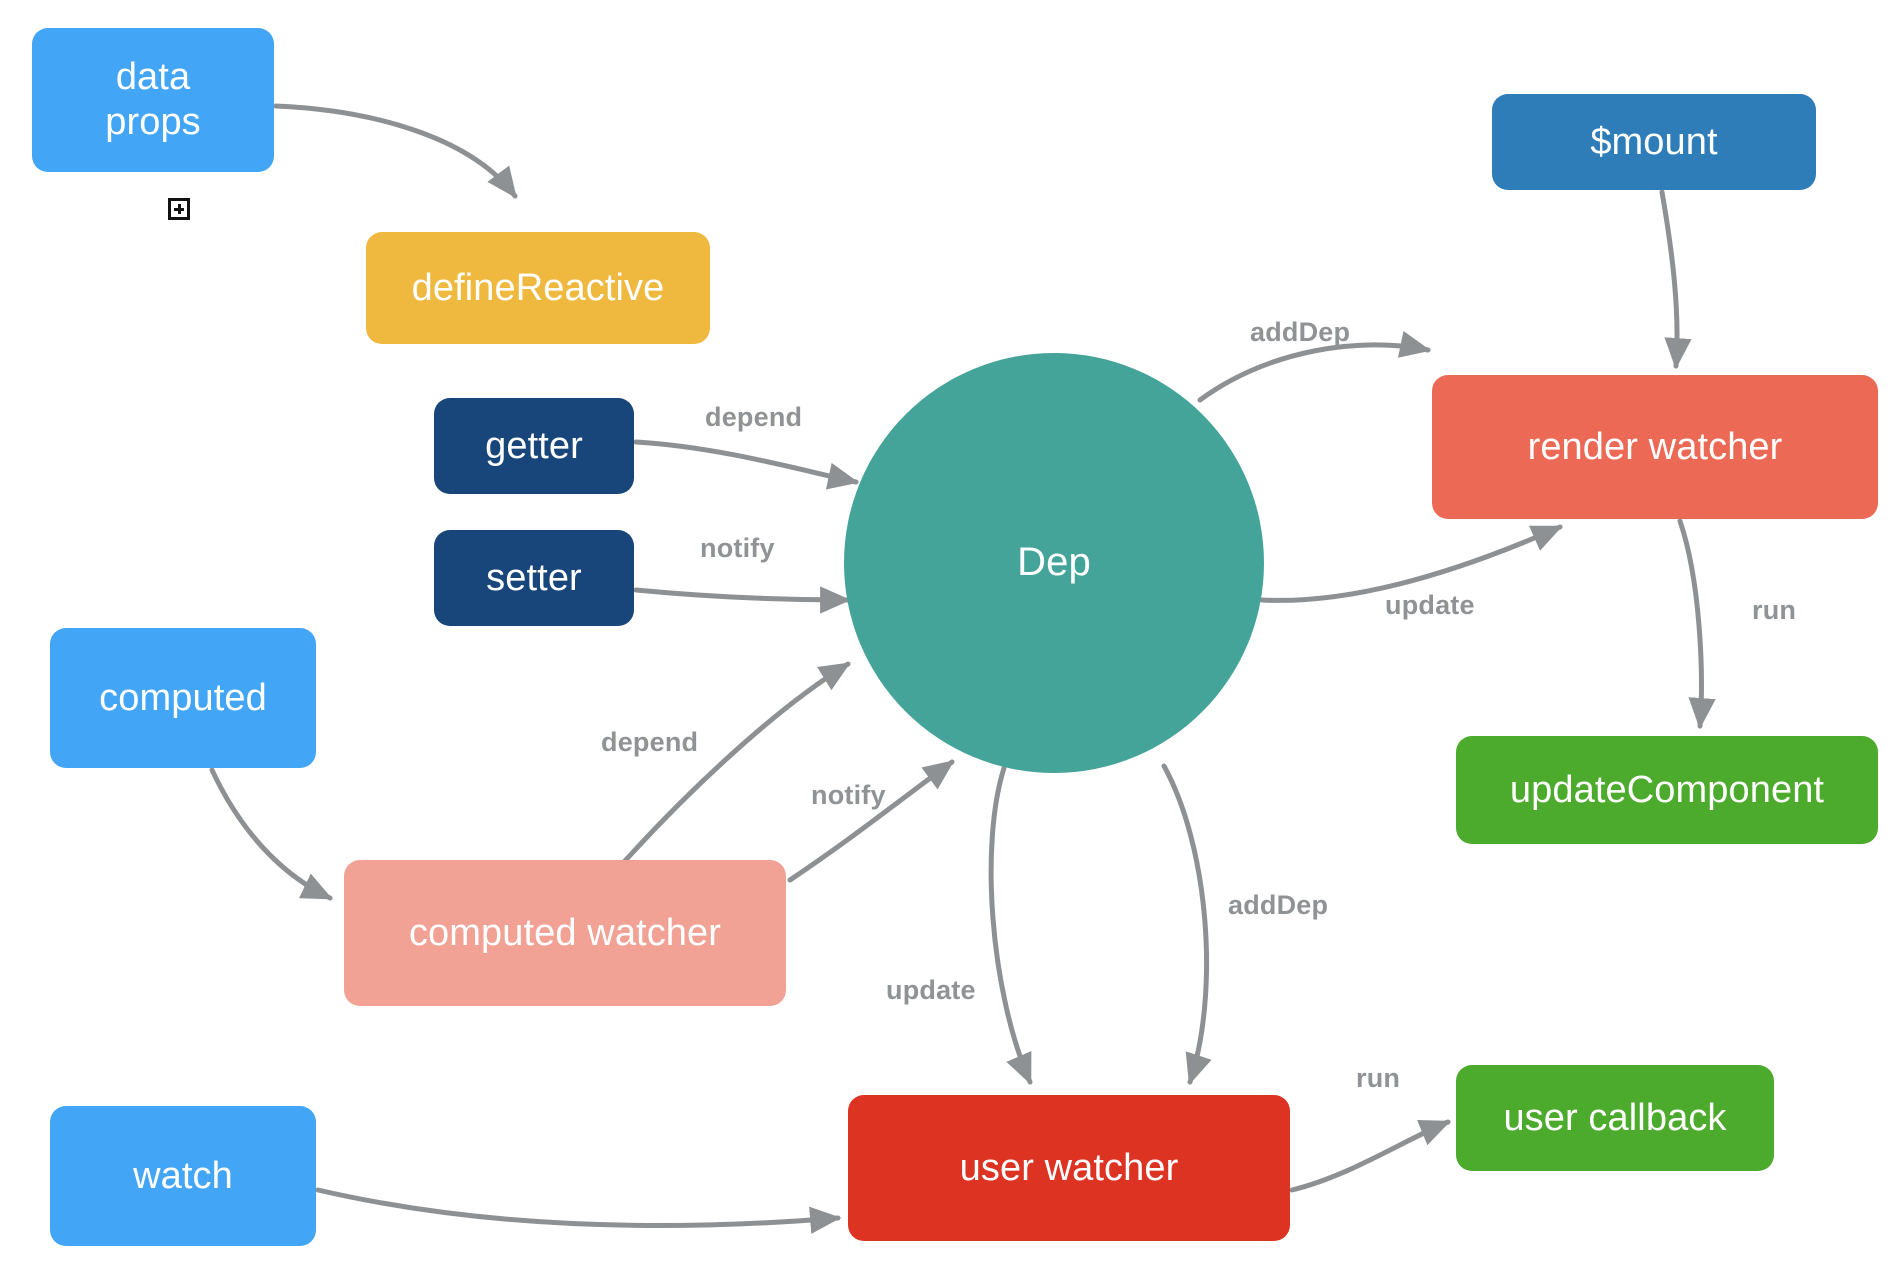 This screenshot has width=1898, height=1278. Describe the element at coordinates (754, 417) in the screenshot. I see `edge-label-depend-getter: depend` at that location.